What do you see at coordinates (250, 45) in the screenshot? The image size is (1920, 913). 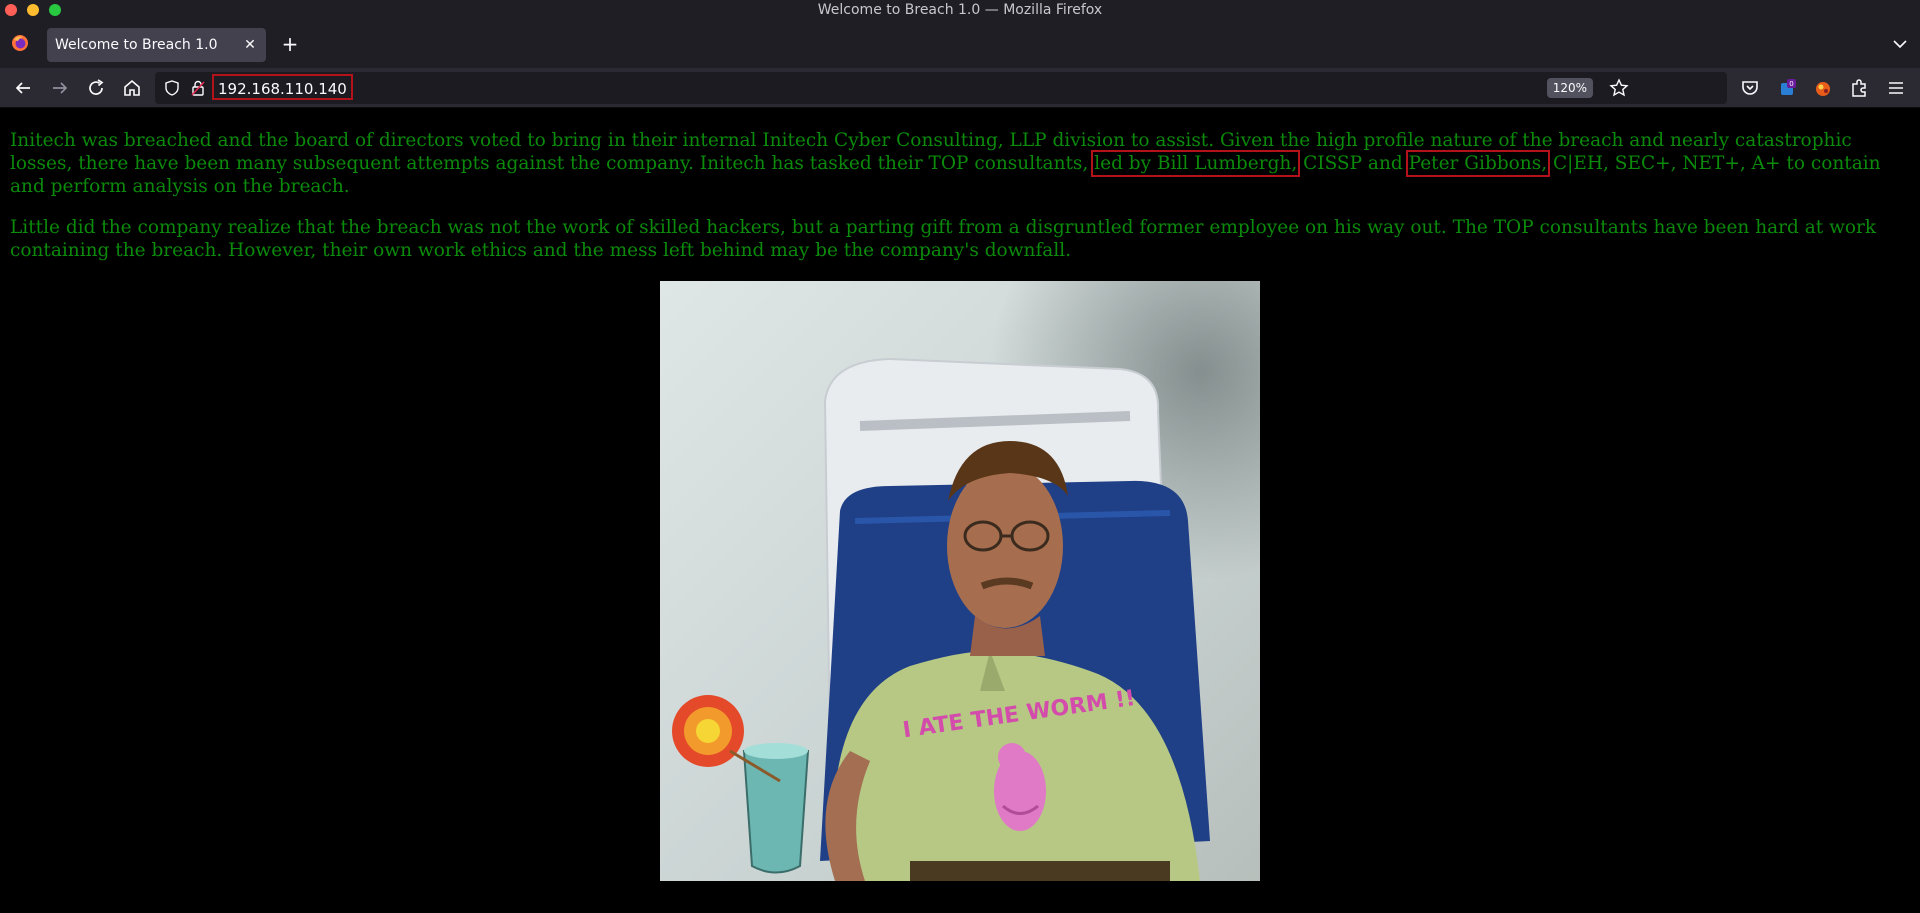 I see `tab-close-icon: ✕` at bounding box center [250, 45].